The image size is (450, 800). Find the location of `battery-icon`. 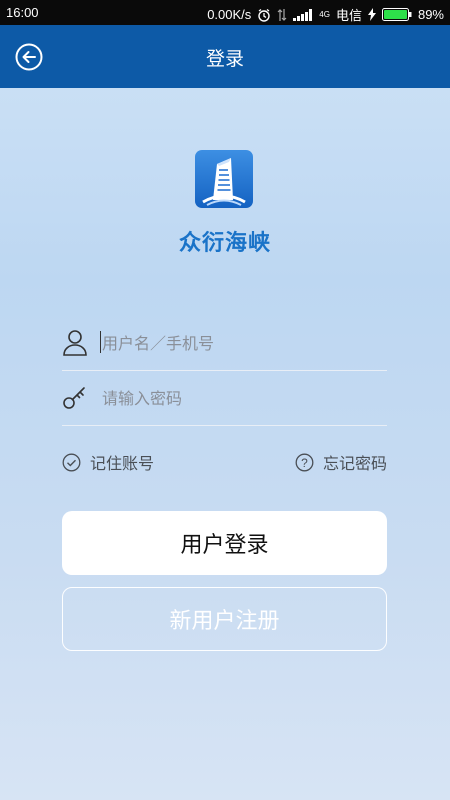

battery-icon is located at coordinates (396, 14).